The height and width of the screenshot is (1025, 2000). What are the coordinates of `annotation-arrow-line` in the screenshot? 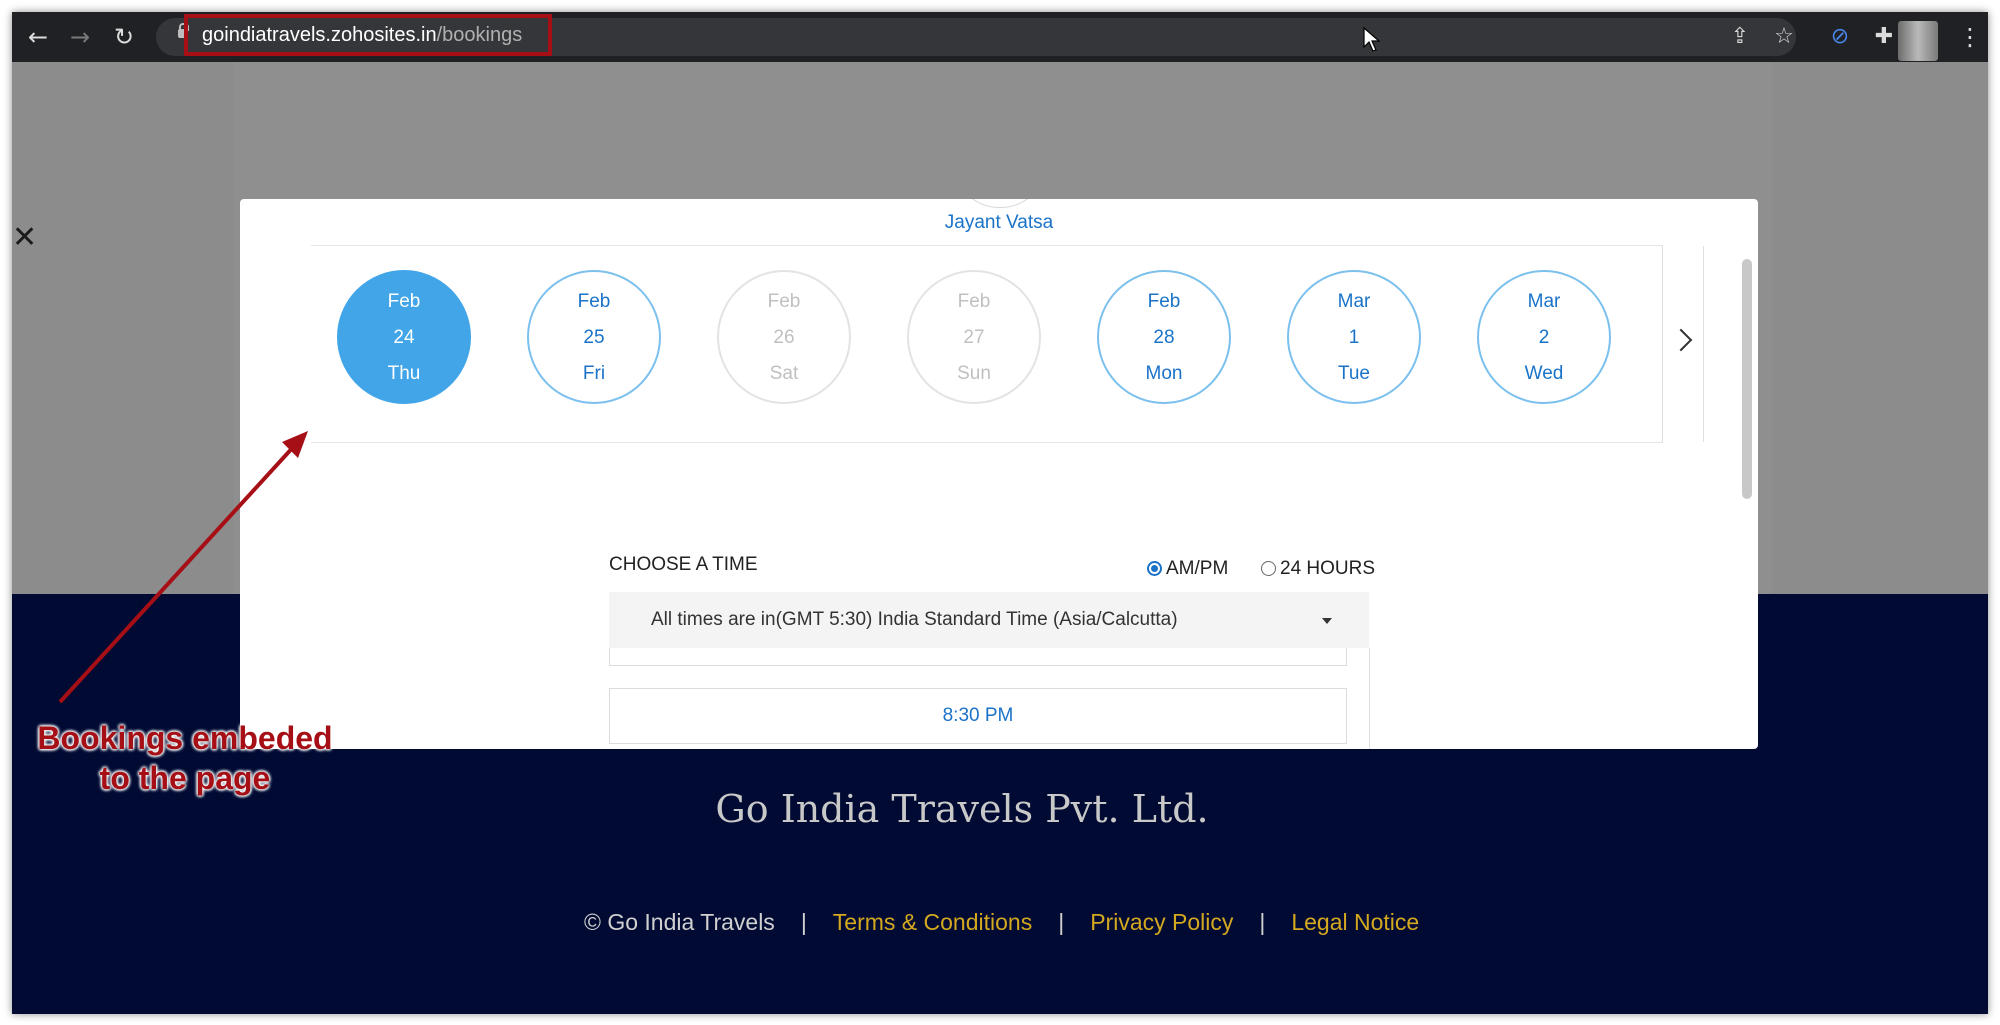 It's located at (178, 573).